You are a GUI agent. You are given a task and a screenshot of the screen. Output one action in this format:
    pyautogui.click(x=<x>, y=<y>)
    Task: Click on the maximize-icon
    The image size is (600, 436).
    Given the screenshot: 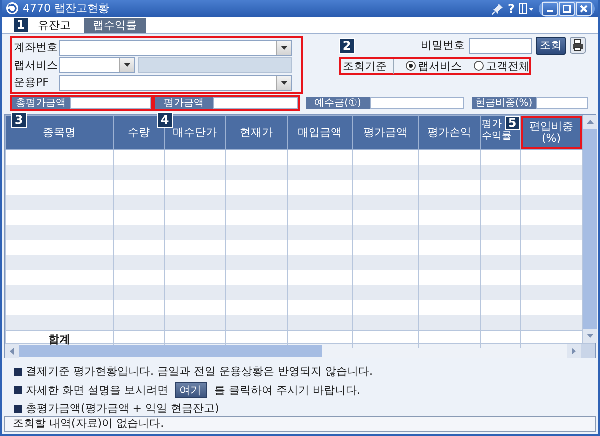 What is the action you would take?
    pyautogui.click(x=567, y=8)
    